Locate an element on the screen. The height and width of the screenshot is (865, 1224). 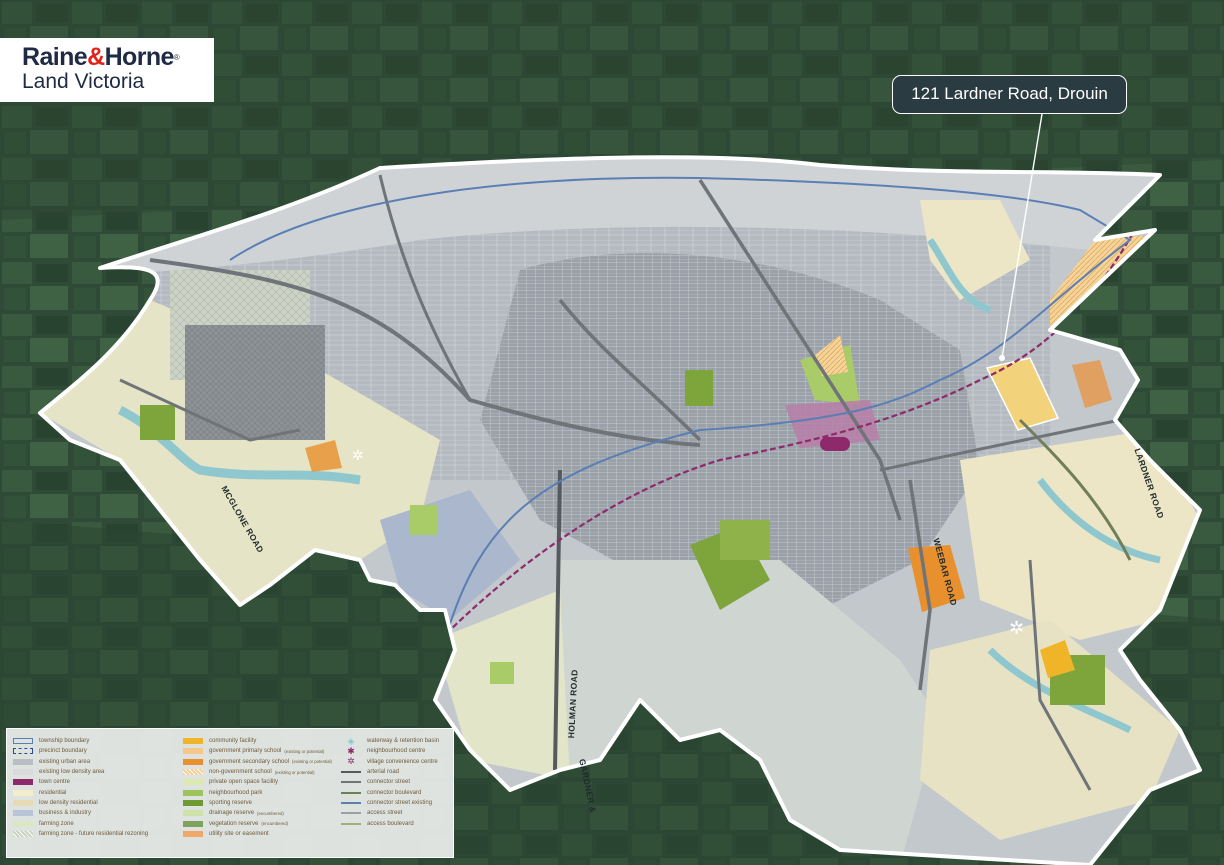
legend-item-connector-street-existing: connector street existing is located at coordinates (390, 803).